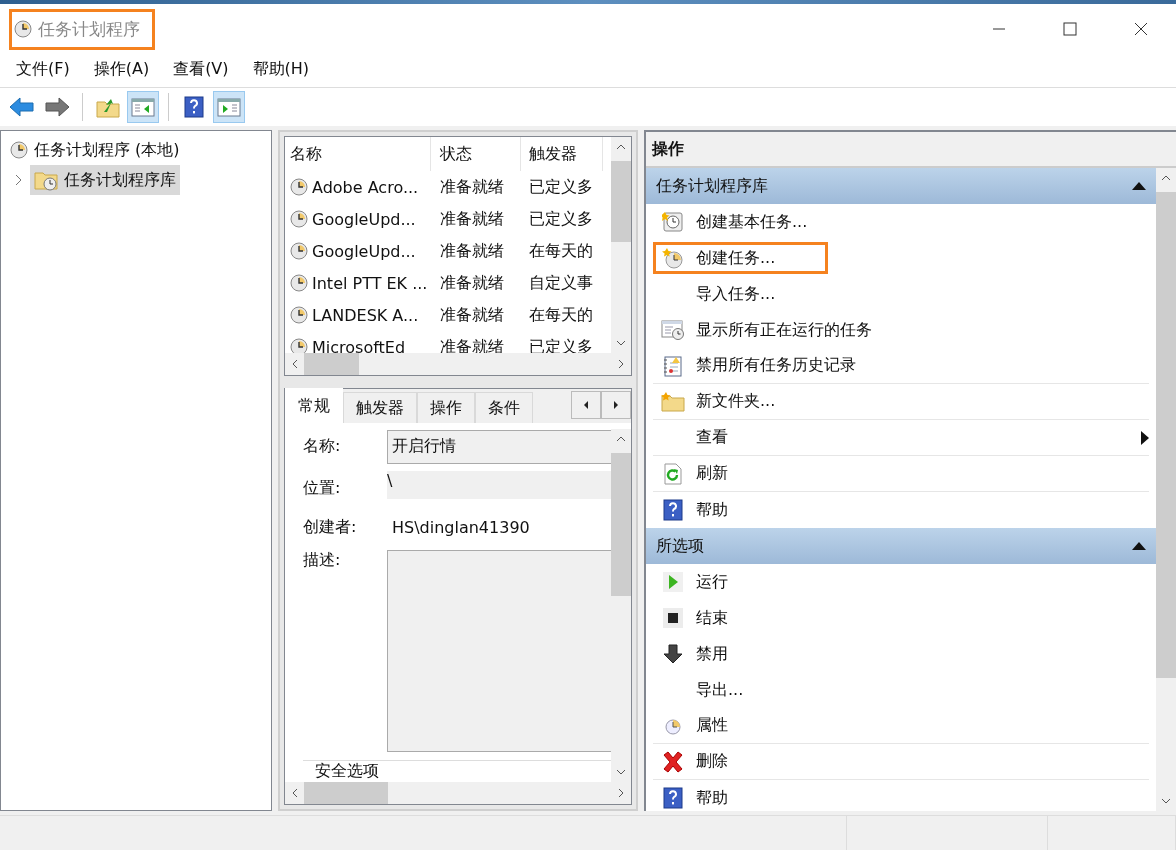 This screenshot has height=850, width=1176. What do you see at coordinates (1145, 437) in the screenshot?
I see `submenu-arrow-icon` at bounding box center [1145, 437].